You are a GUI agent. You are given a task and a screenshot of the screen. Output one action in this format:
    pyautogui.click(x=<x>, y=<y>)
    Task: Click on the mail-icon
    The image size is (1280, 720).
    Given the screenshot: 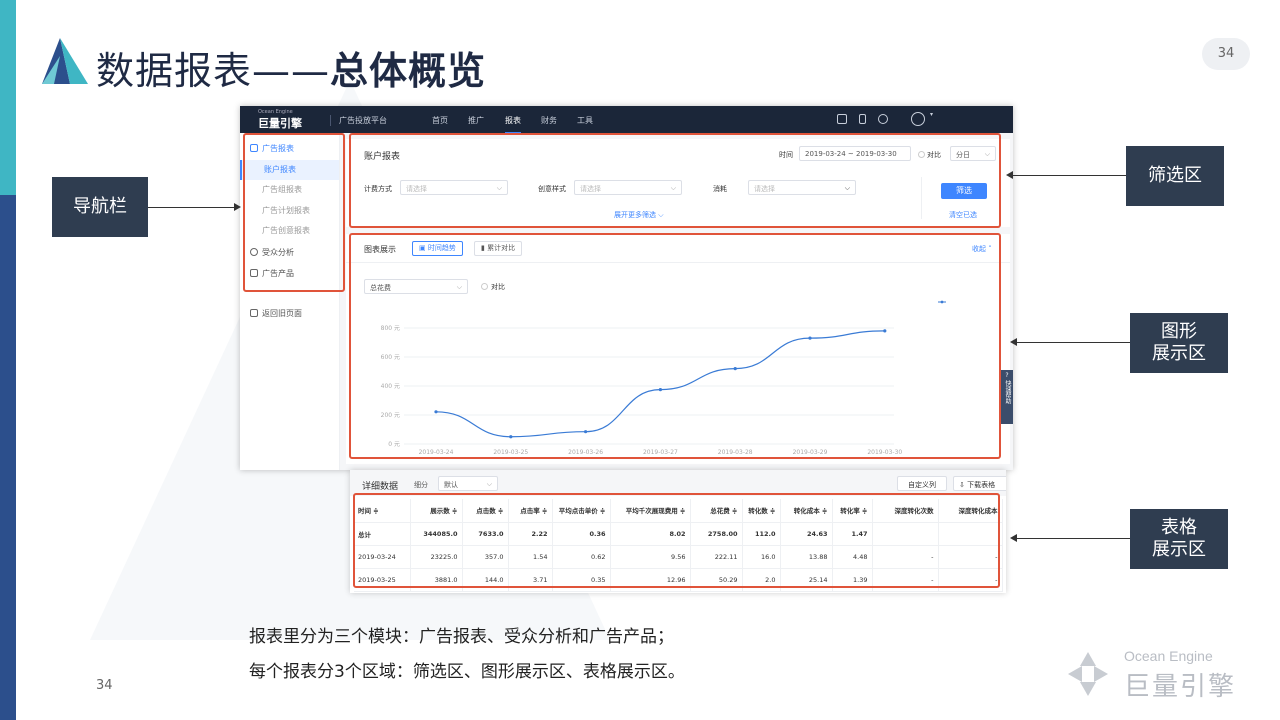 What is the action you would take?
    pyautogui.click(x=842, y=119)
    